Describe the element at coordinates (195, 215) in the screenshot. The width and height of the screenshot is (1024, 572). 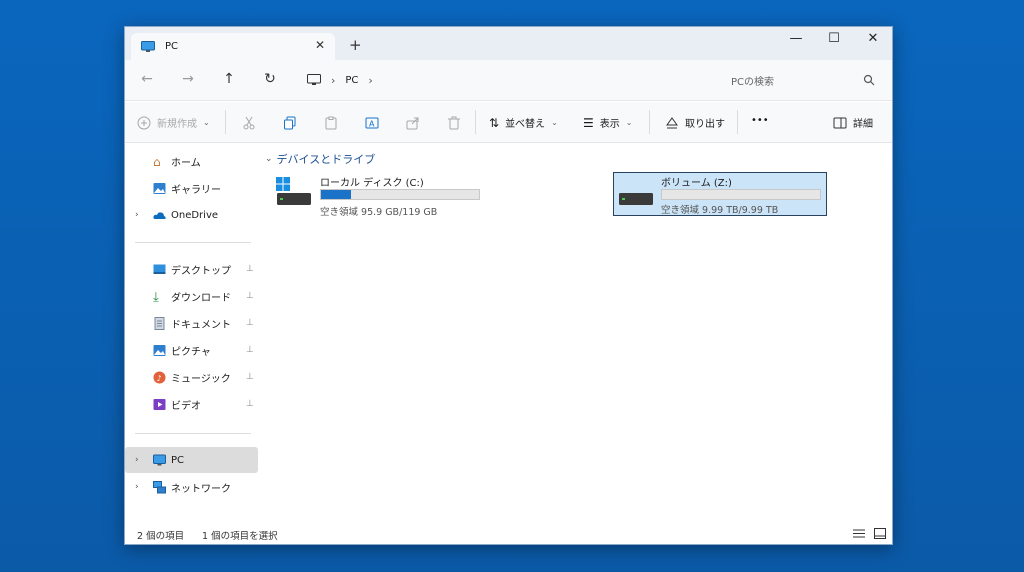
I see `sidebar-item-label: OneDrive` at that location.